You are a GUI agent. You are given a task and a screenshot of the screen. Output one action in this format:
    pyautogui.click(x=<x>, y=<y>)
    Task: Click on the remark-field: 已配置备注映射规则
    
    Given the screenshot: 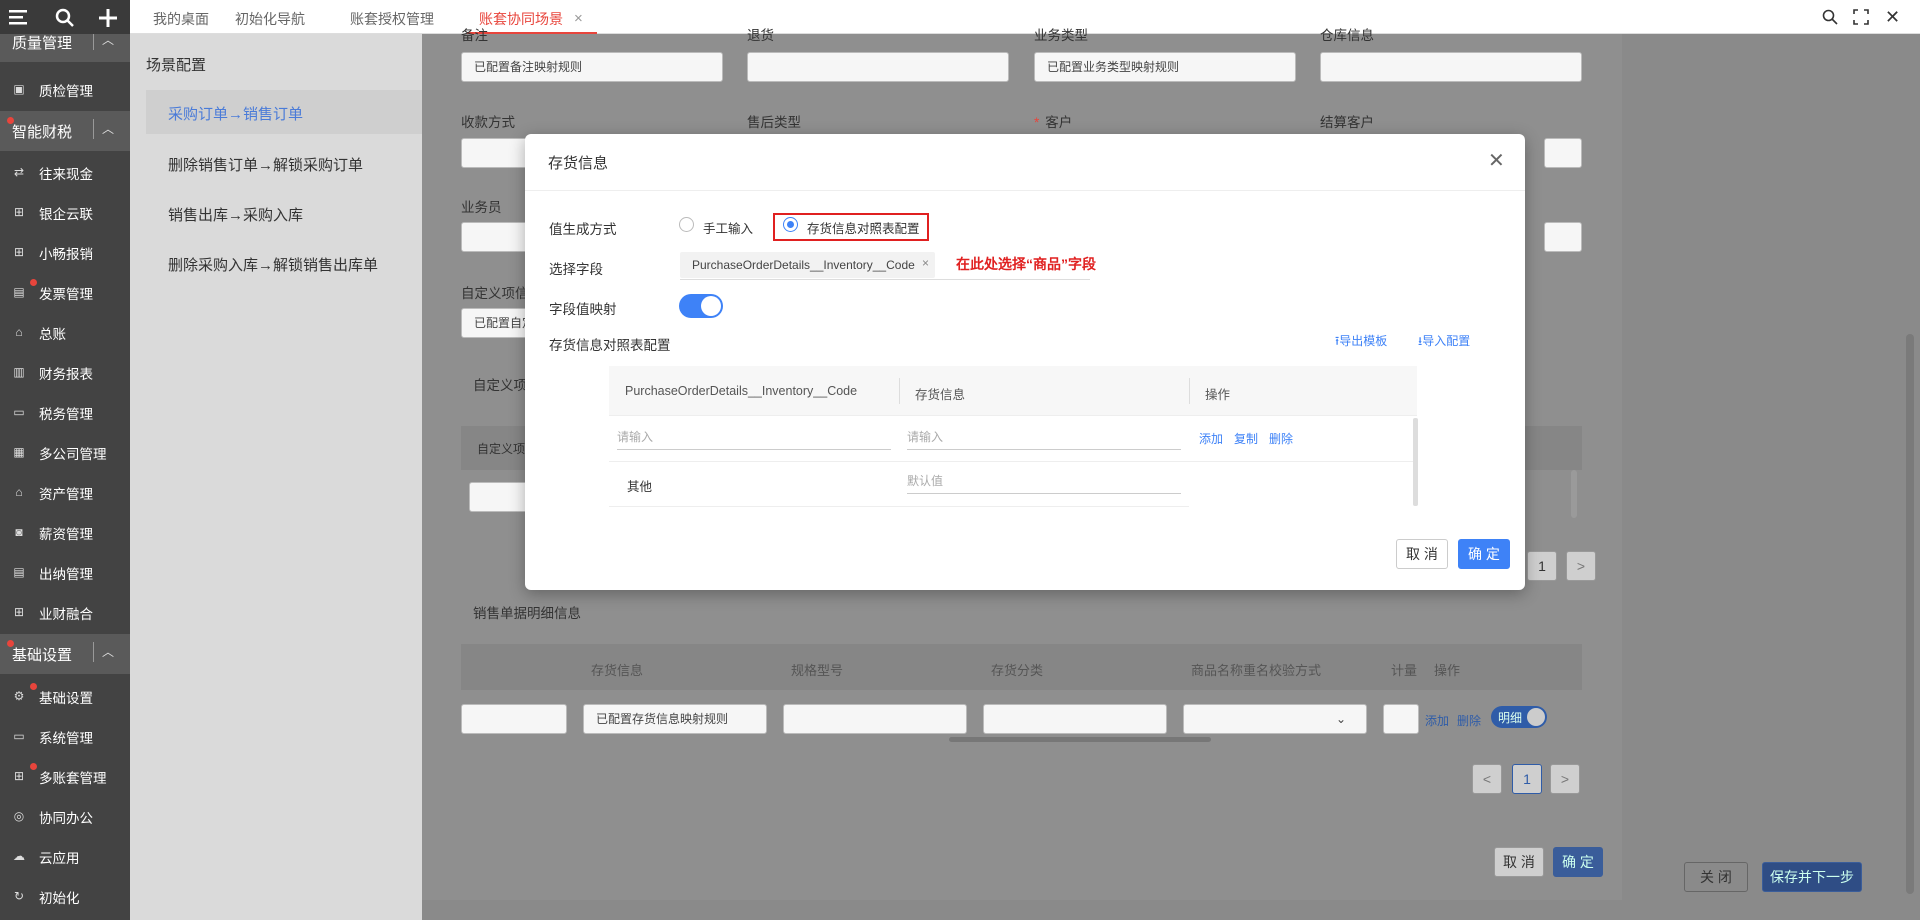 What is the action you would take?
    pyautogui.click(x=592, y=67)
    